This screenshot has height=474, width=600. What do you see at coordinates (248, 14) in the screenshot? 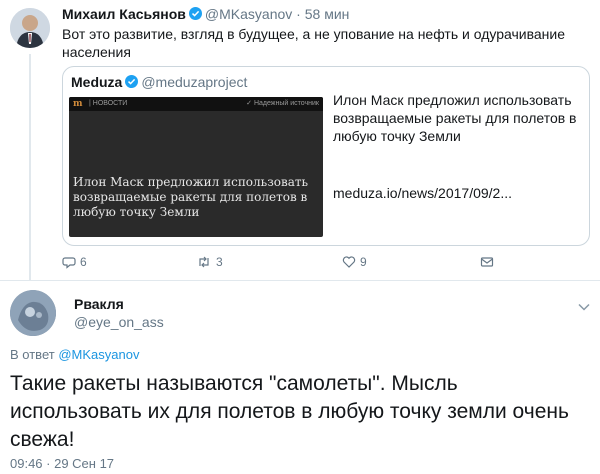
I see `author-handle: @MKasyanov` at bounding box center [248, 14].